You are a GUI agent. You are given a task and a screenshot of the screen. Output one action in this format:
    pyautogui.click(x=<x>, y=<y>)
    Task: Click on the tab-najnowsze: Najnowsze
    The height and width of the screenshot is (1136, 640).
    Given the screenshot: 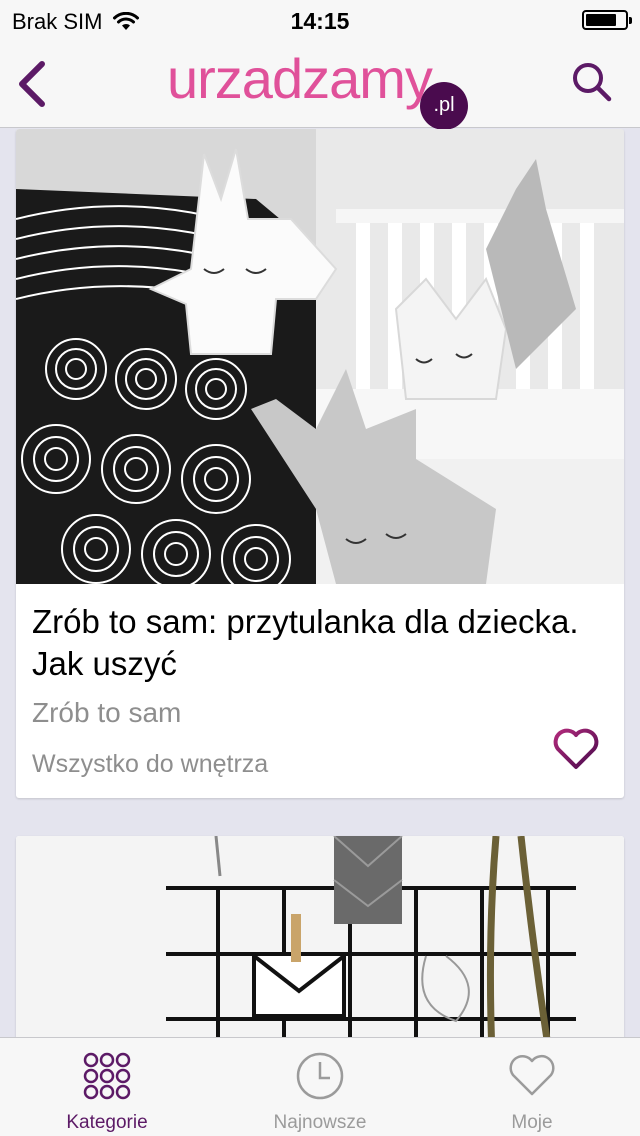 What is the action you would take?
    pyautogui.click(x=320, y=1087)
    